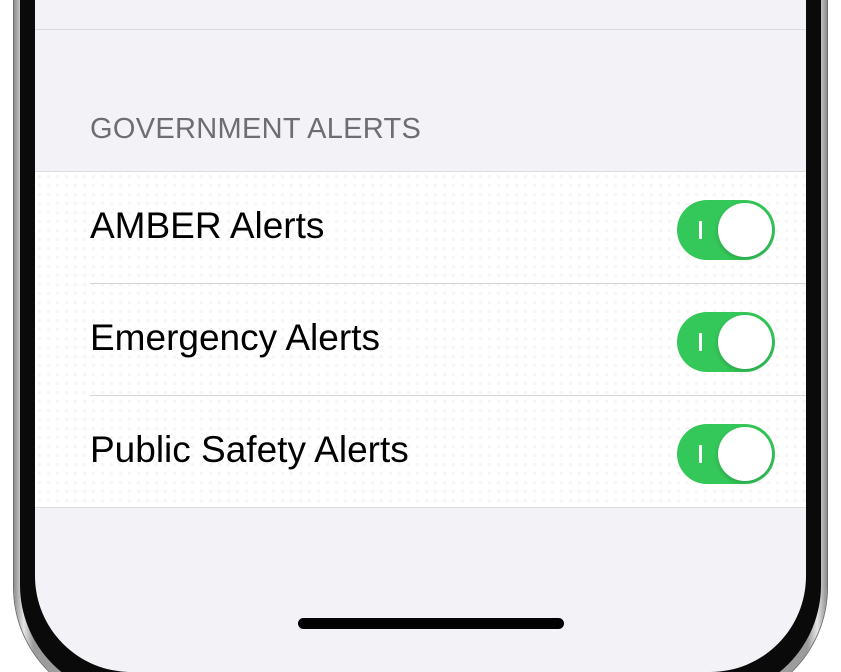  What do you see at coordinates (235, 337) in the screenshot?
I see `emergency-alerts-label: Emergency Alerts` at bounding box center [235, 337].